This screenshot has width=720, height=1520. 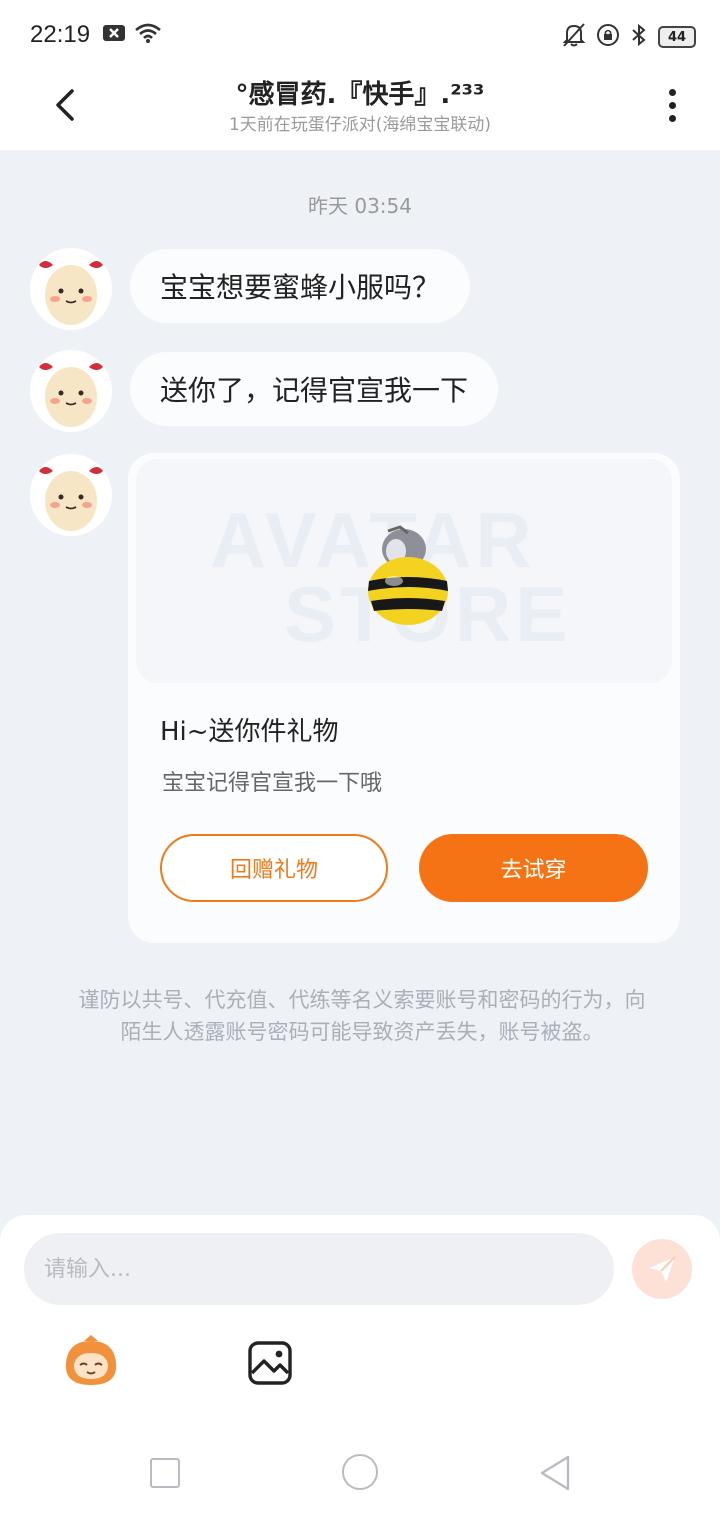 What do you see at coordinates (148, 35) in the screenshot?
I see `wifi-icon` at bounding box center [148, 35].